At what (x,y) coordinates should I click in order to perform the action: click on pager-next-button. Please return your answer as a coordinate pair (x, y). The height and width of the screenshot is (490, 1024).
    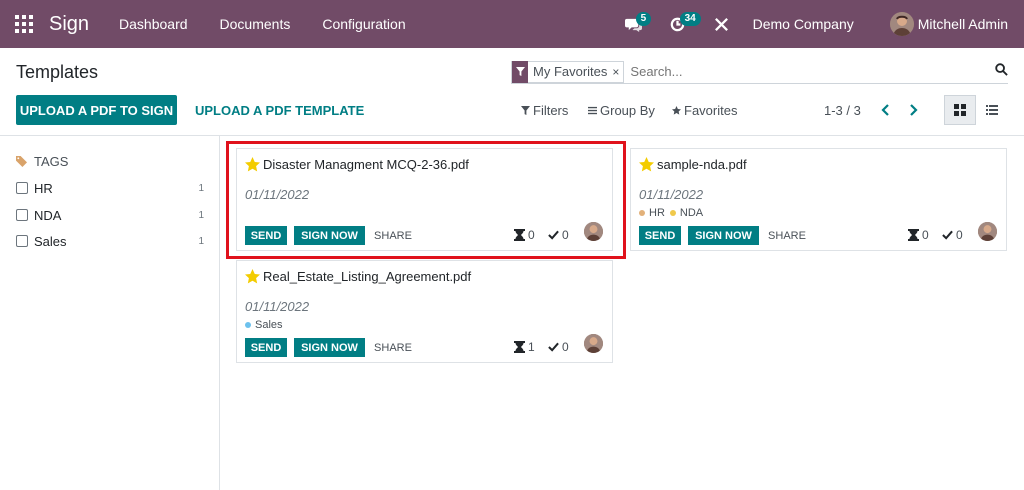
    Looking at the image, I should click on (913, 110).